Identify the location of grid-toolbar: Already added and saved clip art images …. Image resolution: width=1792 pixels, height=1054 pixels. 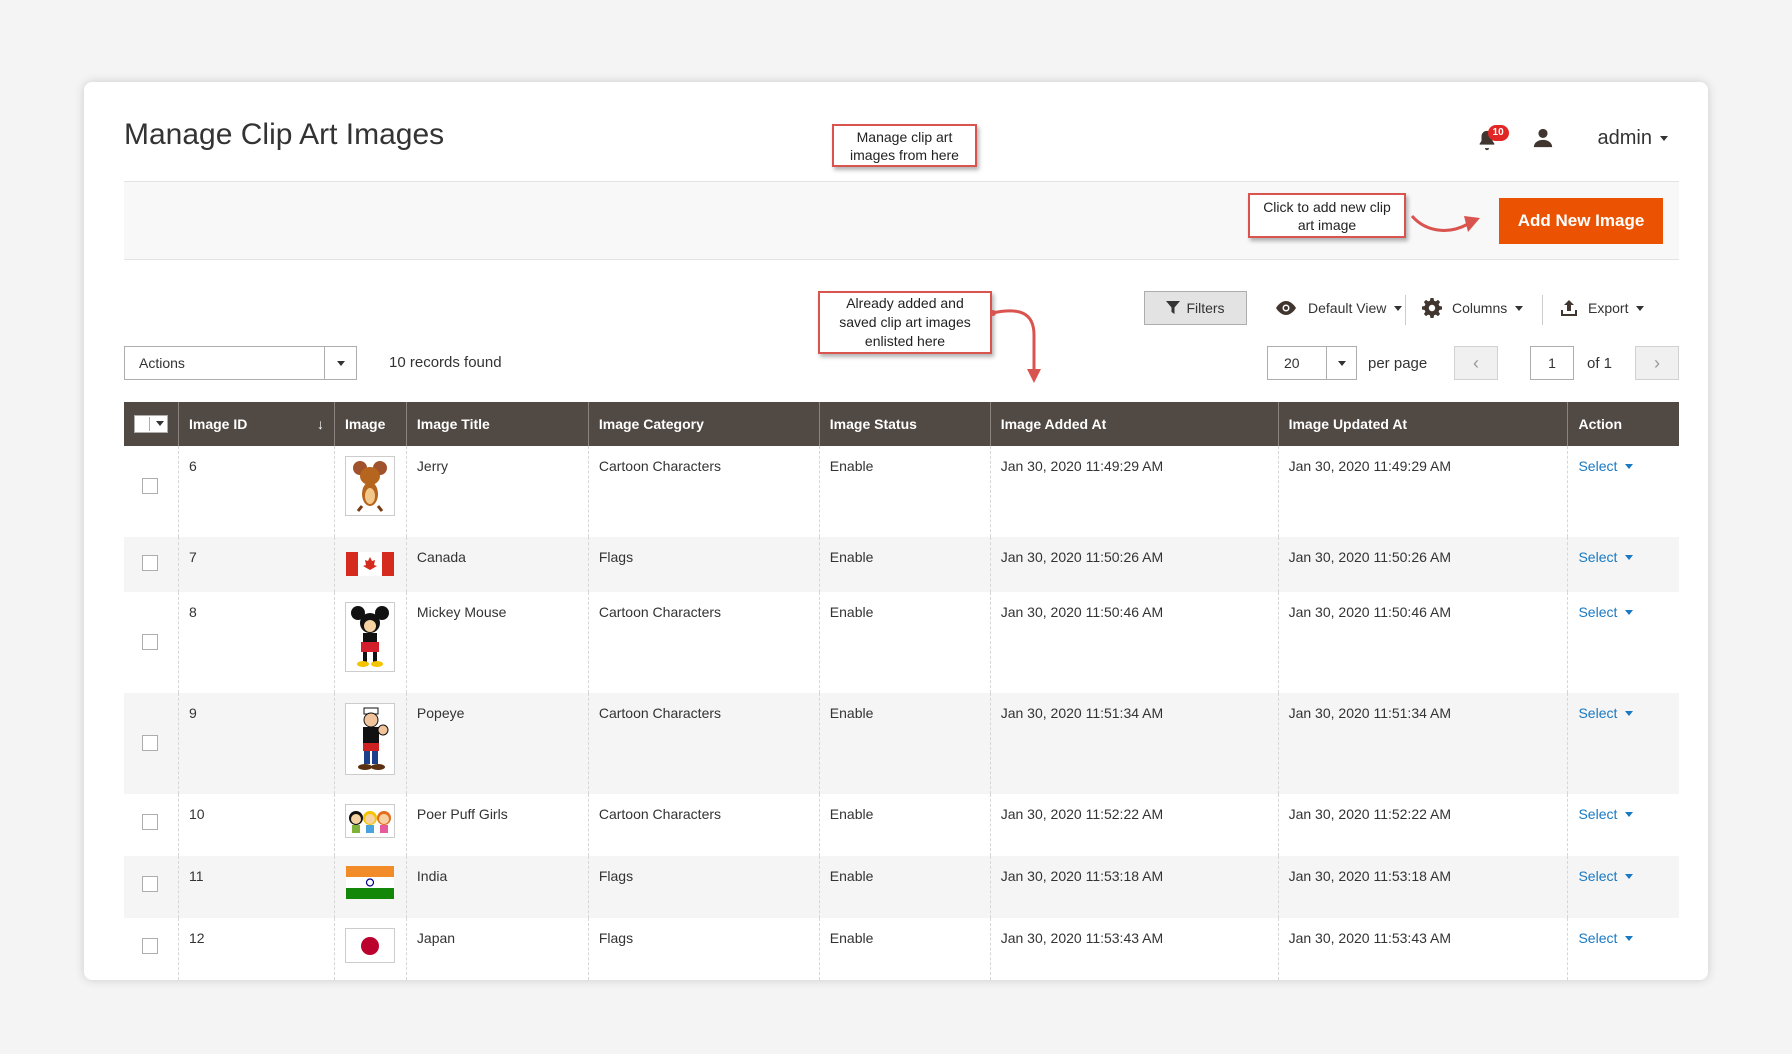
(901, 337).